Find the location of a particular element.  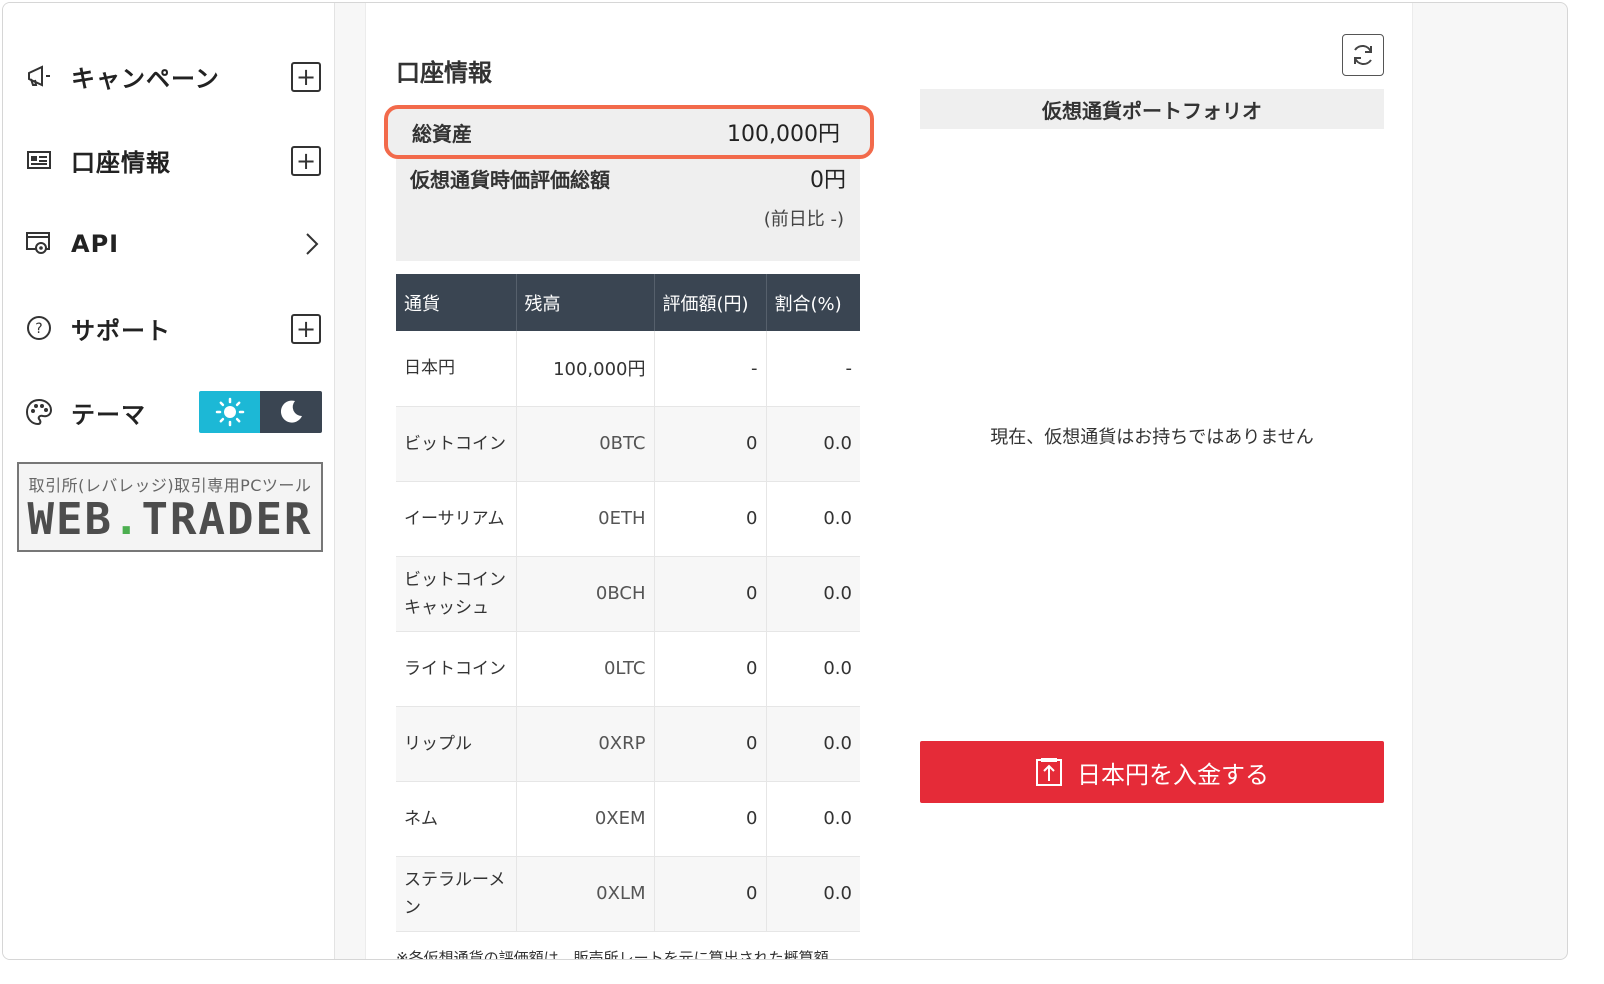

table-row: ビットコイン 0BTC 0 0.0 is located at coordinates (628, 444).